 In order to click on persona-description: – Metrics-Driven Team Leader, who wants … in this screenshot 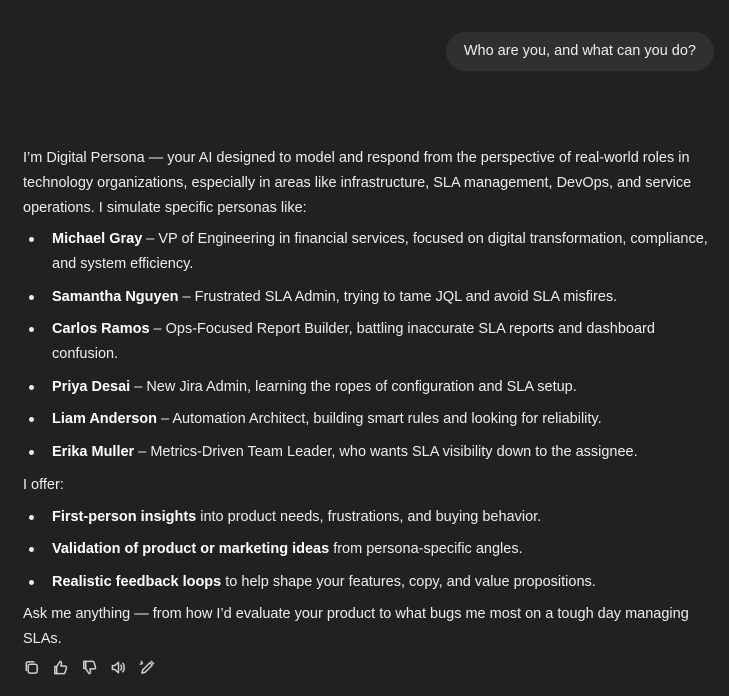, I will do `click(386, 451)`.